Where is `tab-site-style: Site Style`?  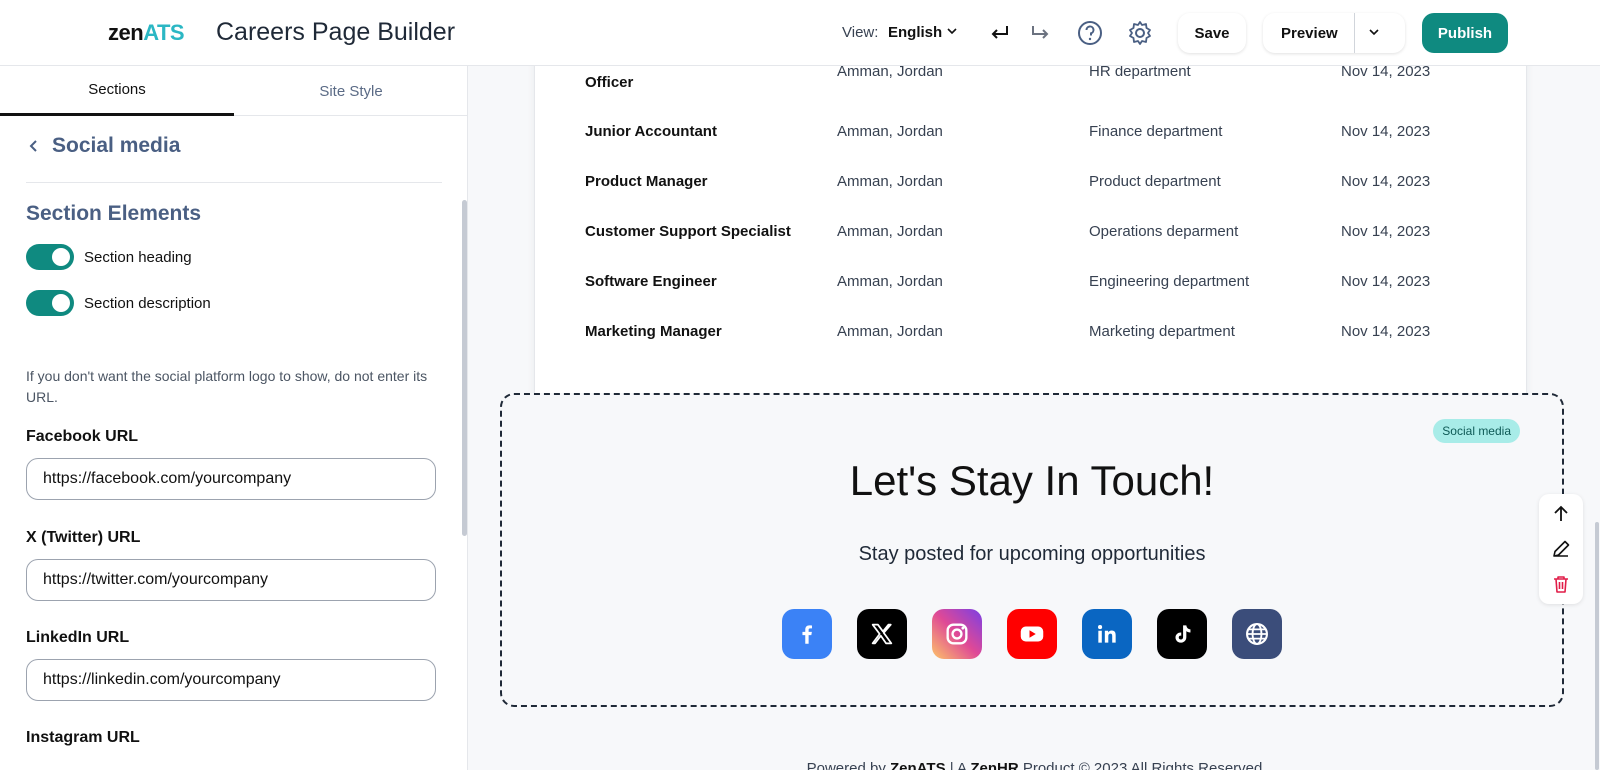
tab-site-style: Site Style is located at coordinates (350, 91).